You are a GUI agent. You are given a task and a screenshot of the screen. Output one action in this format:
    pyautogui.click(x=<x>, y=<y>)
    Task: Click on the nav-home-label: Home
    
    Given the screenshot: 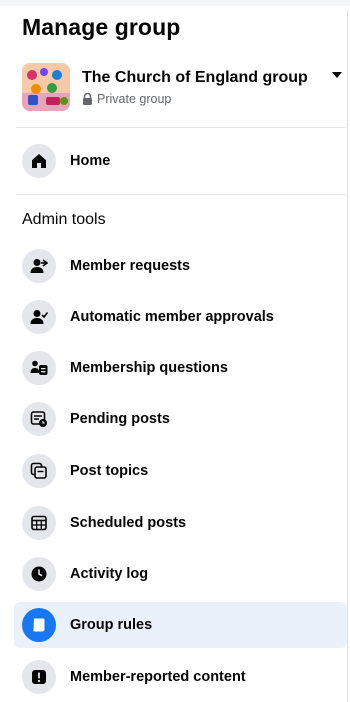 What is the action you would take?
    pyautogui.click(x=90, y=161)
    